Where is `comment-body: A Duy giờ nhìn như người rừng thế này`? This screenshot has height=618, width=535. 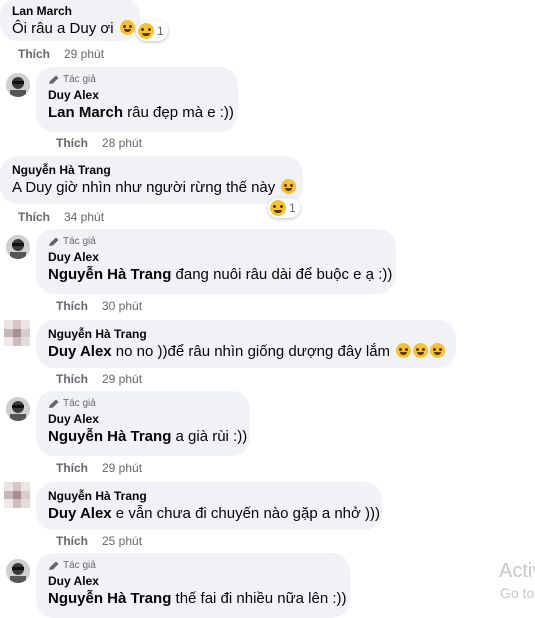
comment-body: A Duy giờ nhìn như người rừng thế này is located at coordinates (144, 187).